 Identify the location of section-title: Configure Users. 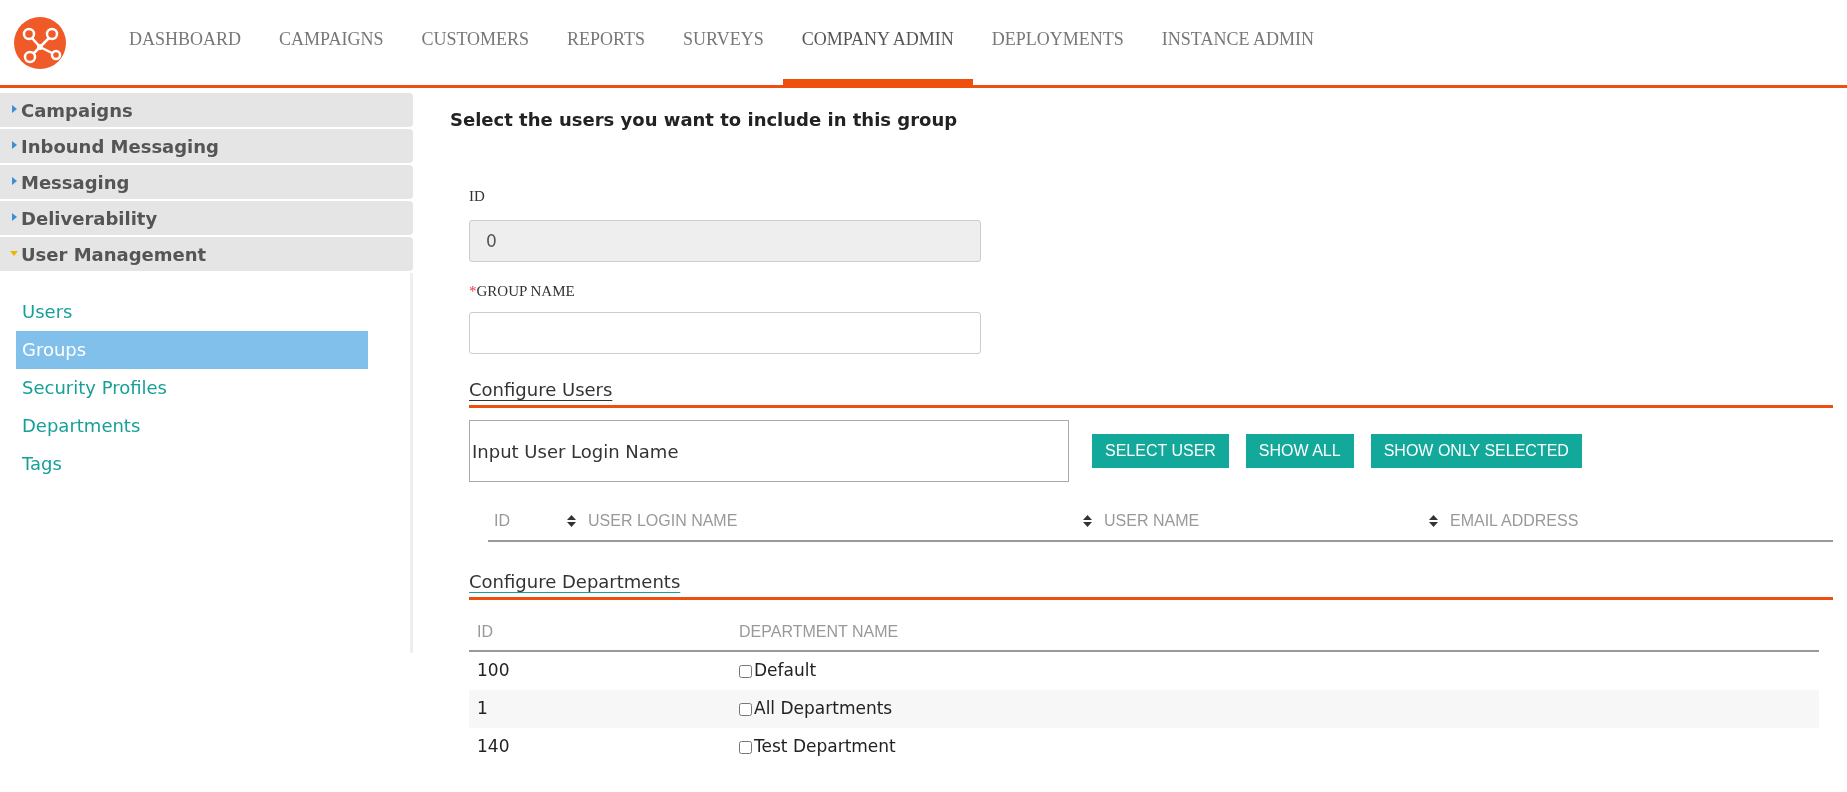
(541, 390).